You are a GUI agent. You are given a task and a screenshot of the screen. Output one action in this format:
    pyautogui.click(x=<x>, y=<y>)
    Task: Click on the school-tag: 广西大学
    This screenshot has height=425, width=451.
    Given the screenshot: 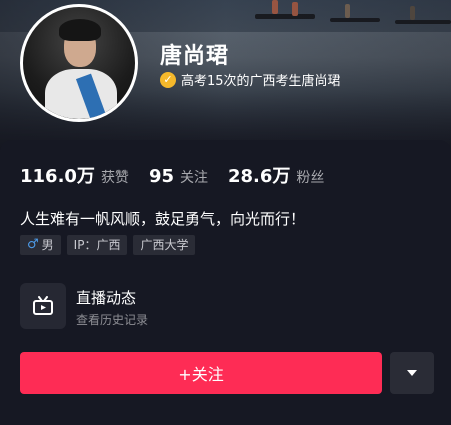 What is the action you would take?
    pyautogui.click(x=164, y=245)
    